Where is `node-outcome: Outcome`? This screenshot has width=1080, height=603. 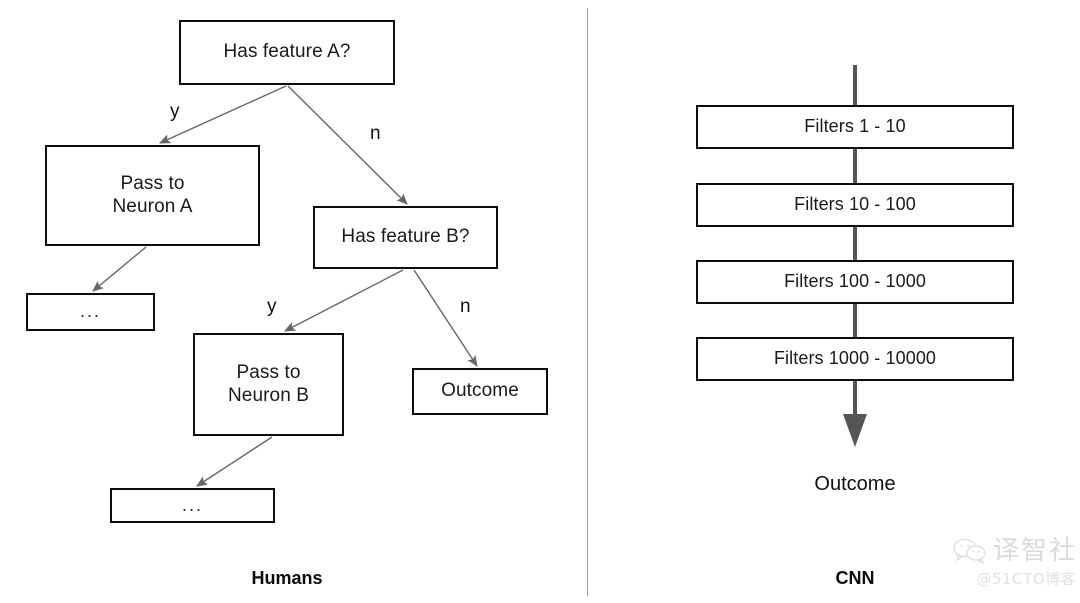 node-outcome: Outcome is located at coordinates (480, 391).